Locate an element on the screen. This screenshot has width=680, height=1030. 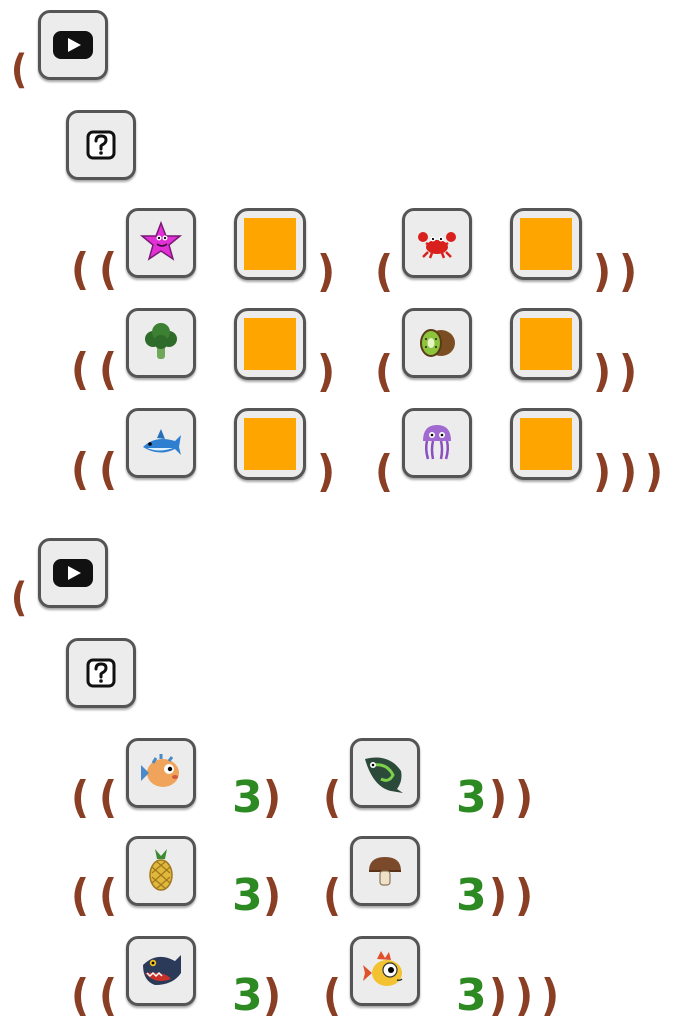
yellow-fish-tile is located at coordinates (385, 971).